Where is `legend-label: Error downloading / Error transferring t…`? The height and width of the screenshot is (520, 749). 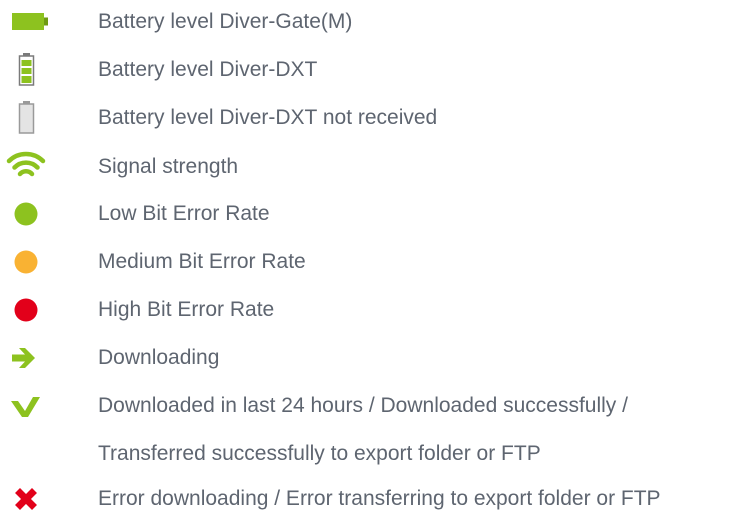 legend-label: Error downloading / Error transferring t… is located at coordinates (379, 498).